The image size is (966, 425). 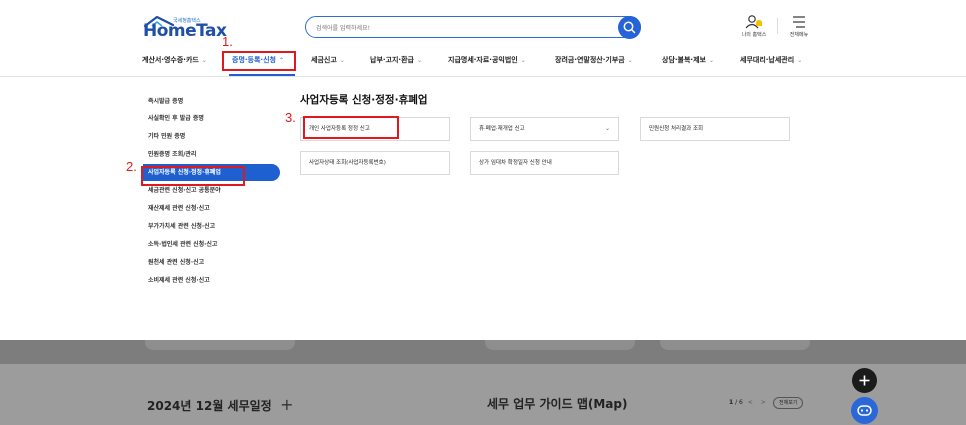 What do you see at coordinates (215, 226) in the screenshot?
I see `sidebar-item-vat: 부가가치세 관련 신청·신고` at bounding box center [215, 226].